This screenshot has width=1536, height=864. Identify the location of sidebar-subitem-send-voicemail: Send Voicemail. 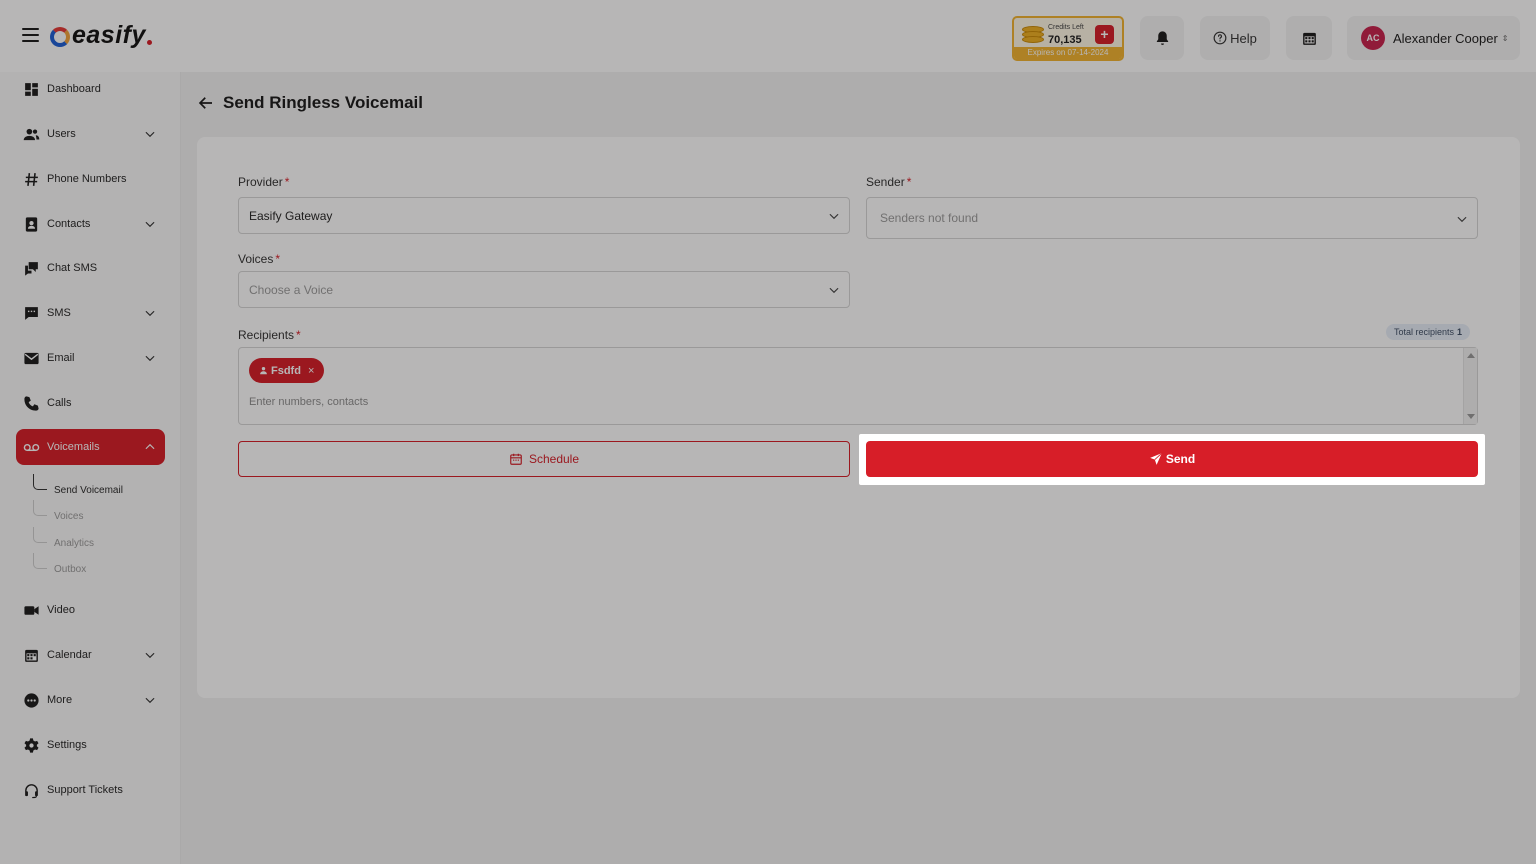
(97, 487).